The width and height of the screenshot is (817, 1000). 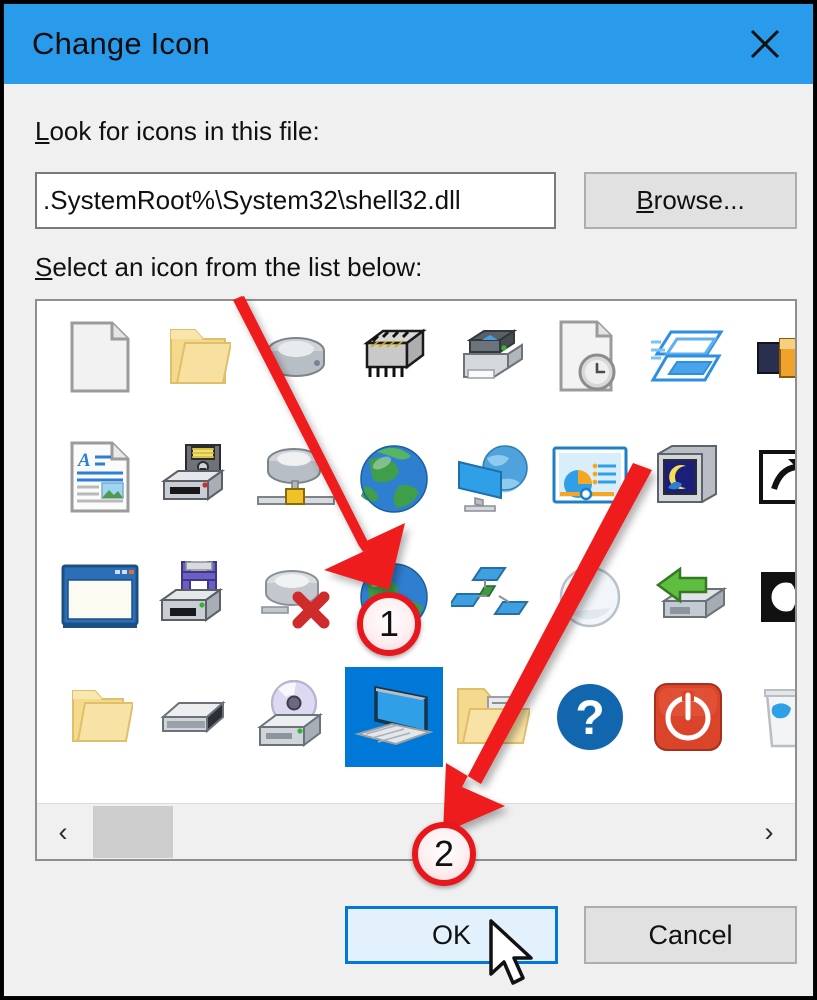 What do you see at coordinates (769, 831) in the screenshot?
I see `scroll-right-icon: ›` at bounding box center [769, 831].